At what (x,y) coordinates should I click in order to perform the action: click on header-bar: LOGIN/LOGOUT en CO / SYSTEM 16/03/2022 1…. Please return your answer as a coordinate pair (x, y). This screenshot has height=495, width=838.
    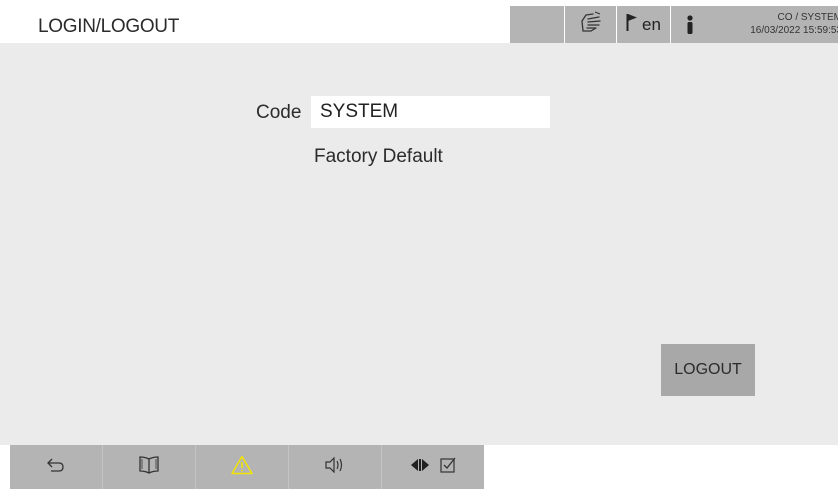
    Looking at the image, I should click on (419, 24).